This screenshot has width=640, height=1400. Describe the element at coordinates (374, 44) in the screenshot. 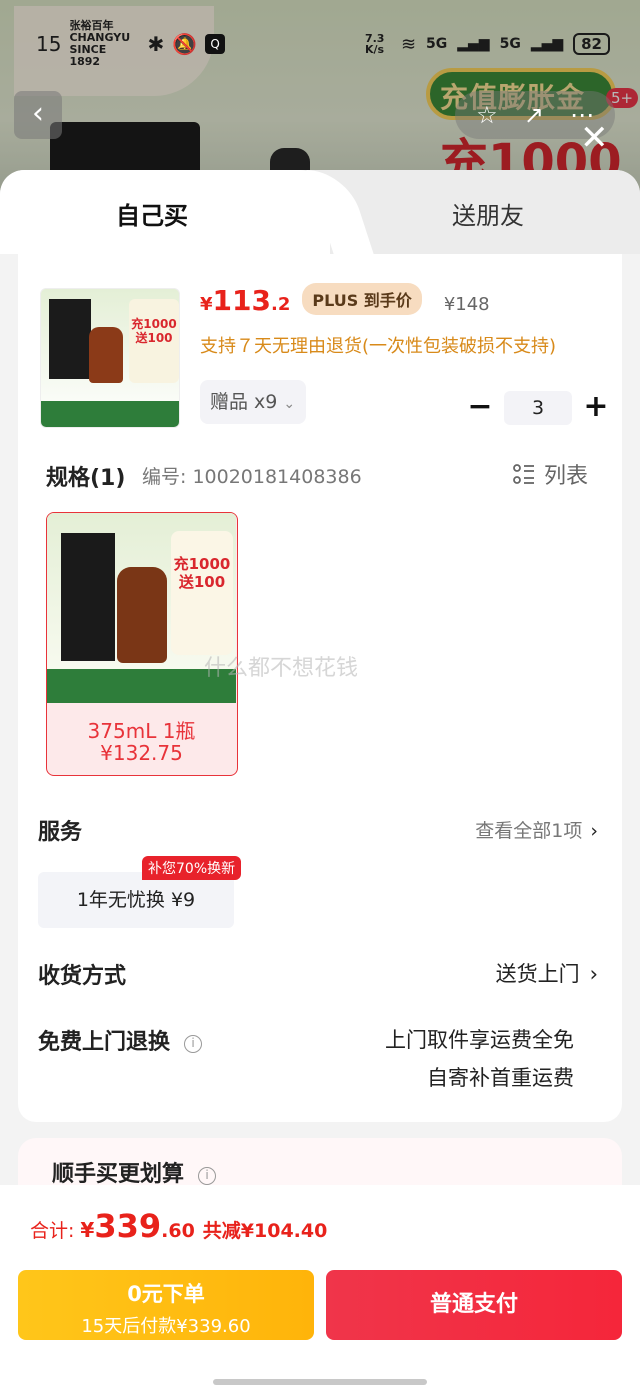

I see `net-speed: 7.3 K/s` at that location.